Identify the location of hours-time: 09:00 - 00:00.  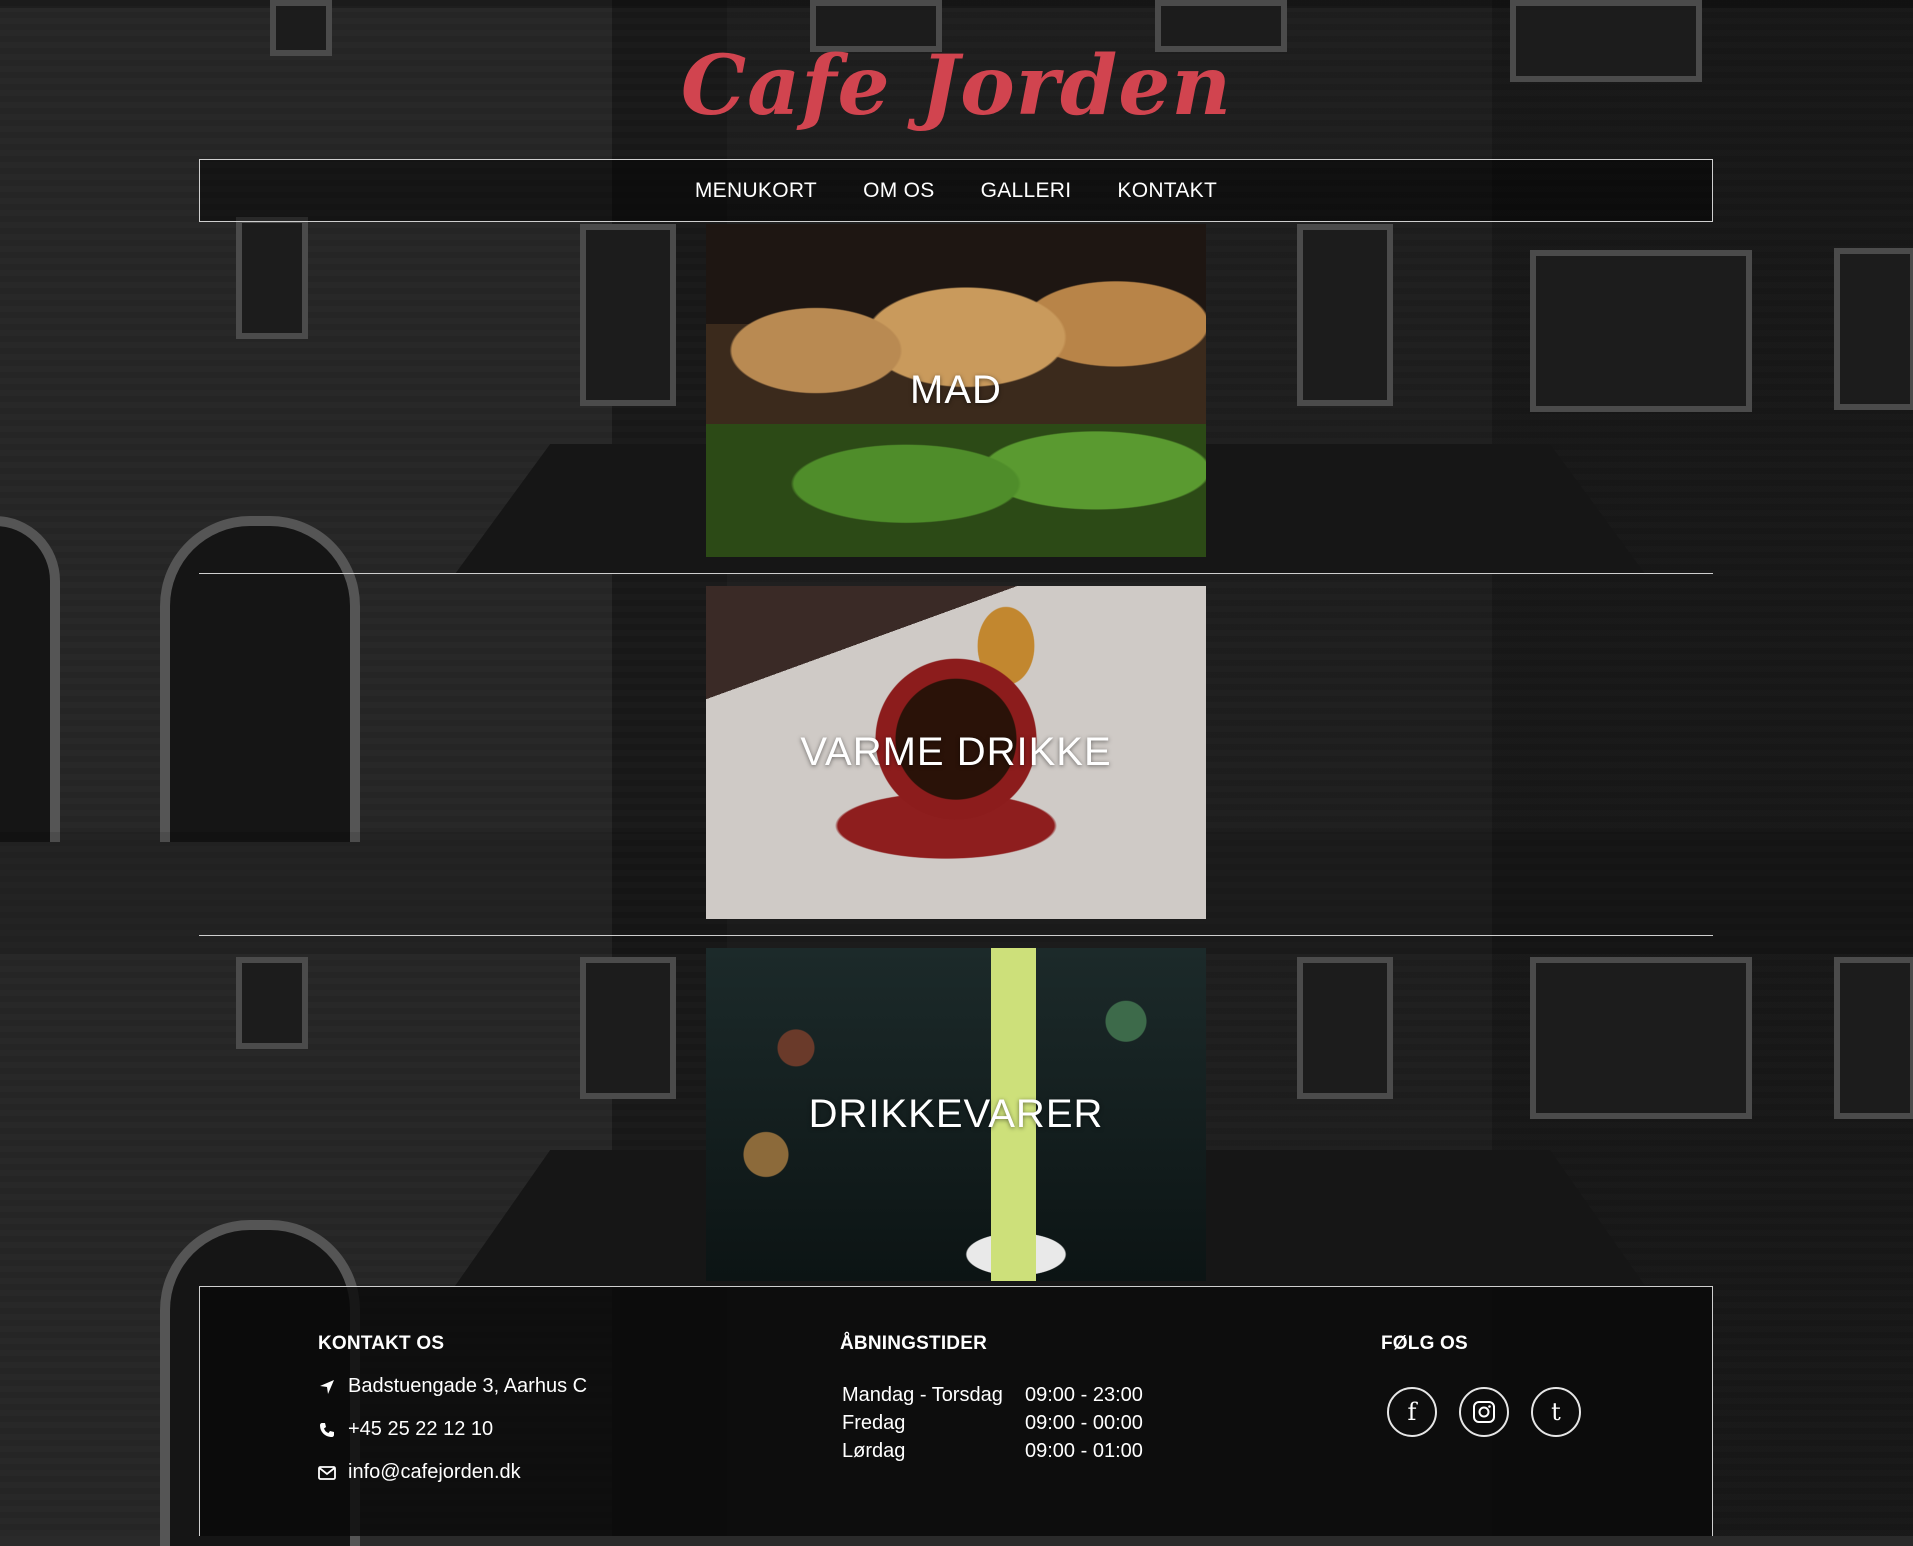
(1084, 1423).